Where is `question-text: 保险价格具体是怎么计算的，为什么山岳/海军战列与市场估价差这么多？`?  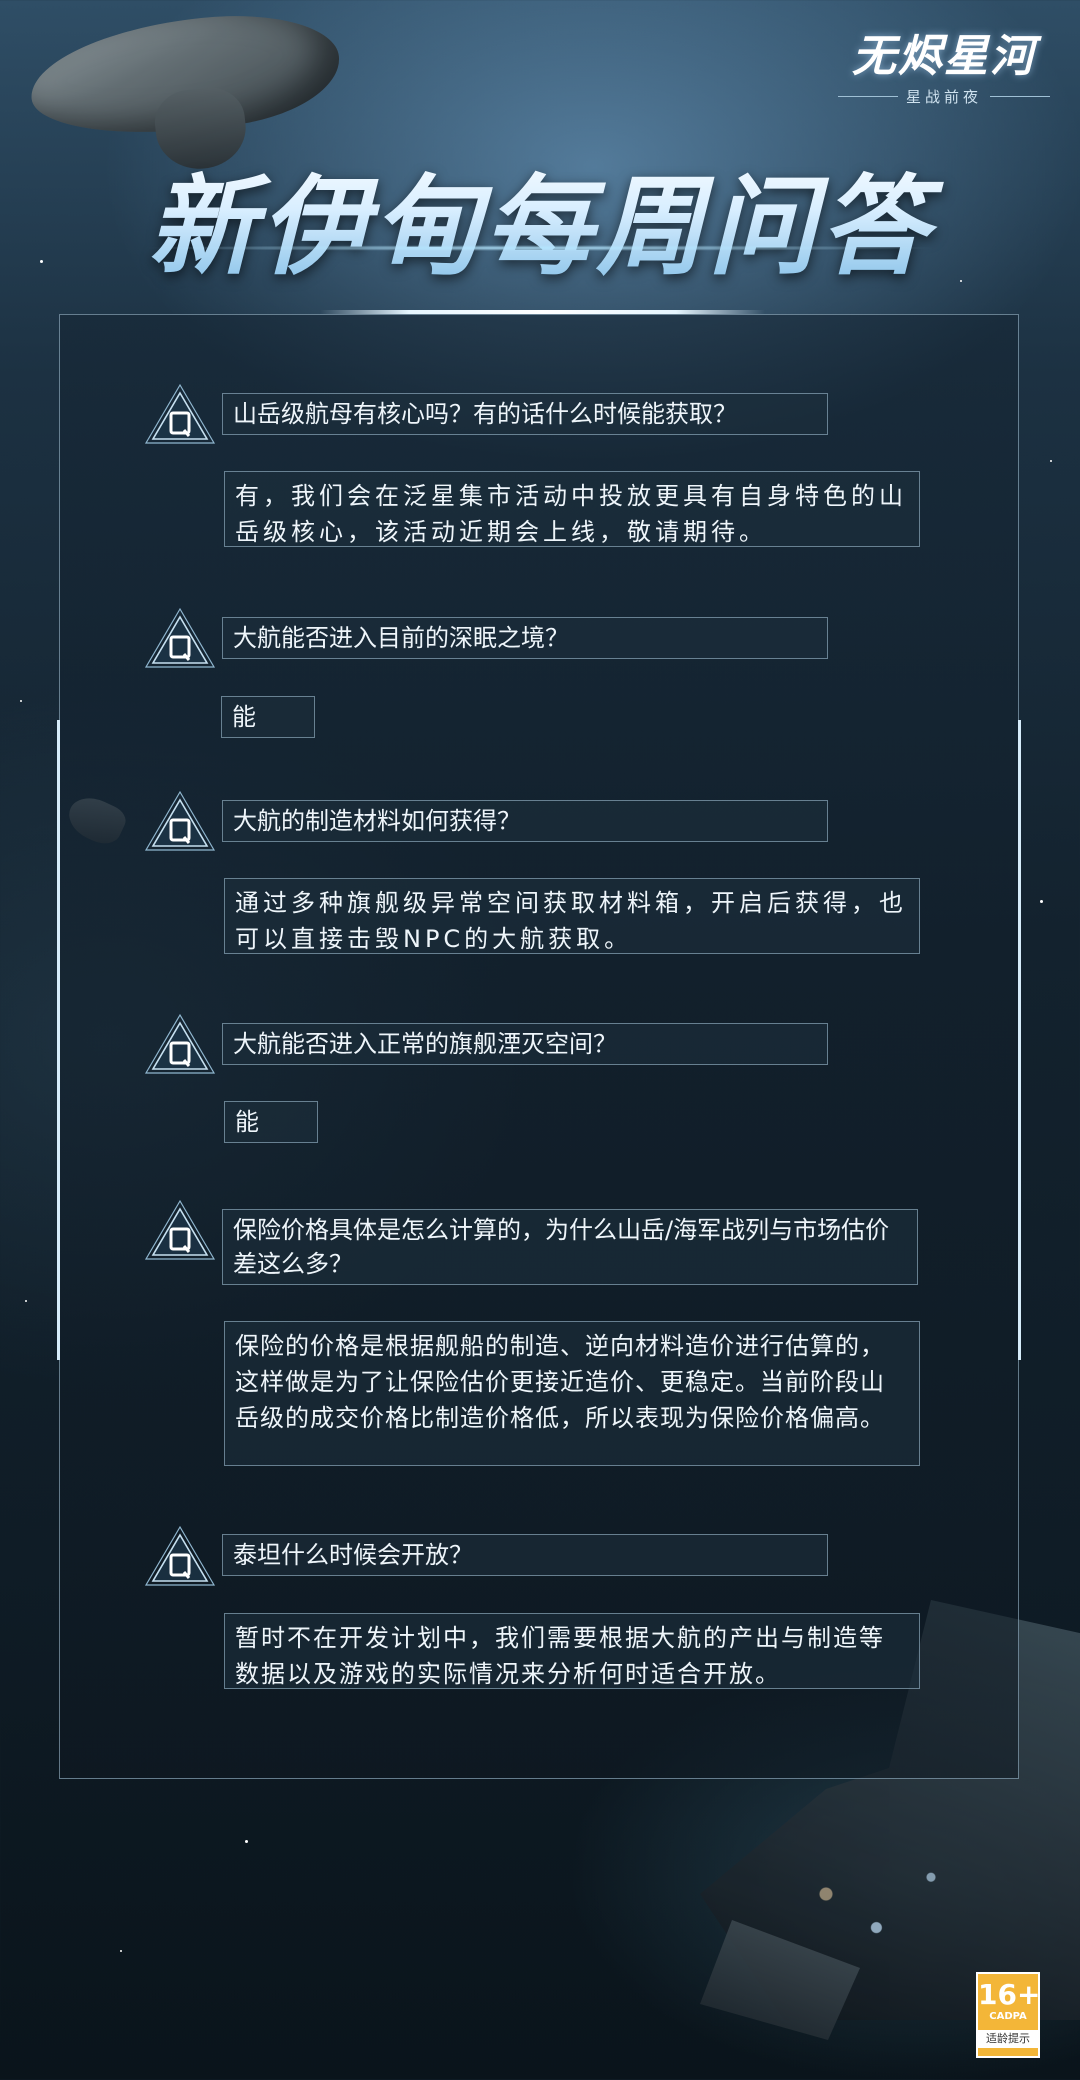 question-text: 保险价格具体是怎么计算的，为什么山岳/海军战列与市场估价差这么多？ is located at coordinates (570, 1247).